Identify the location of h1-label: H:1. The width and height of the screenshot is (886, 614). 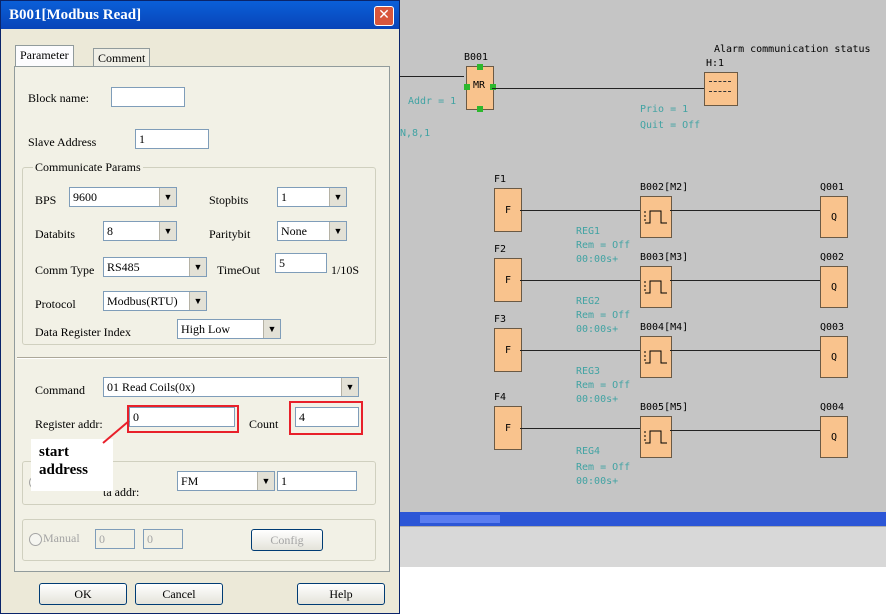
(715, 63).